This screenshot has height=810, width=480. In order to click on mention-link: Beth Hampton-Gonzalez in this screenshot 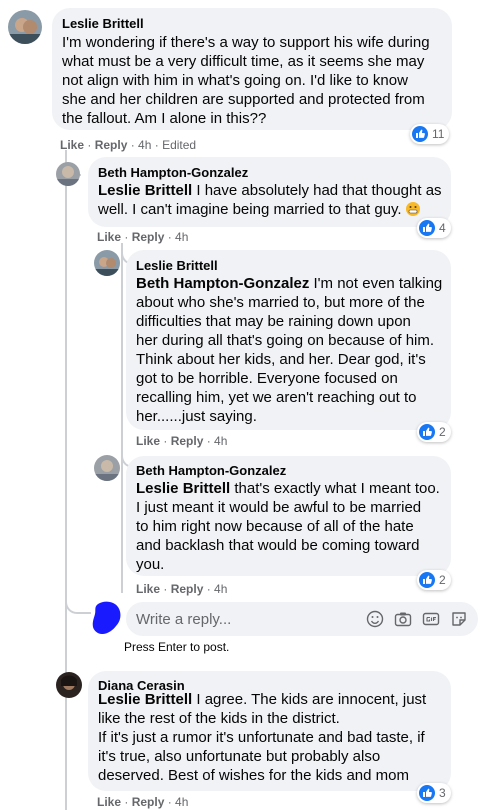, I will do `click(222, 283)`.